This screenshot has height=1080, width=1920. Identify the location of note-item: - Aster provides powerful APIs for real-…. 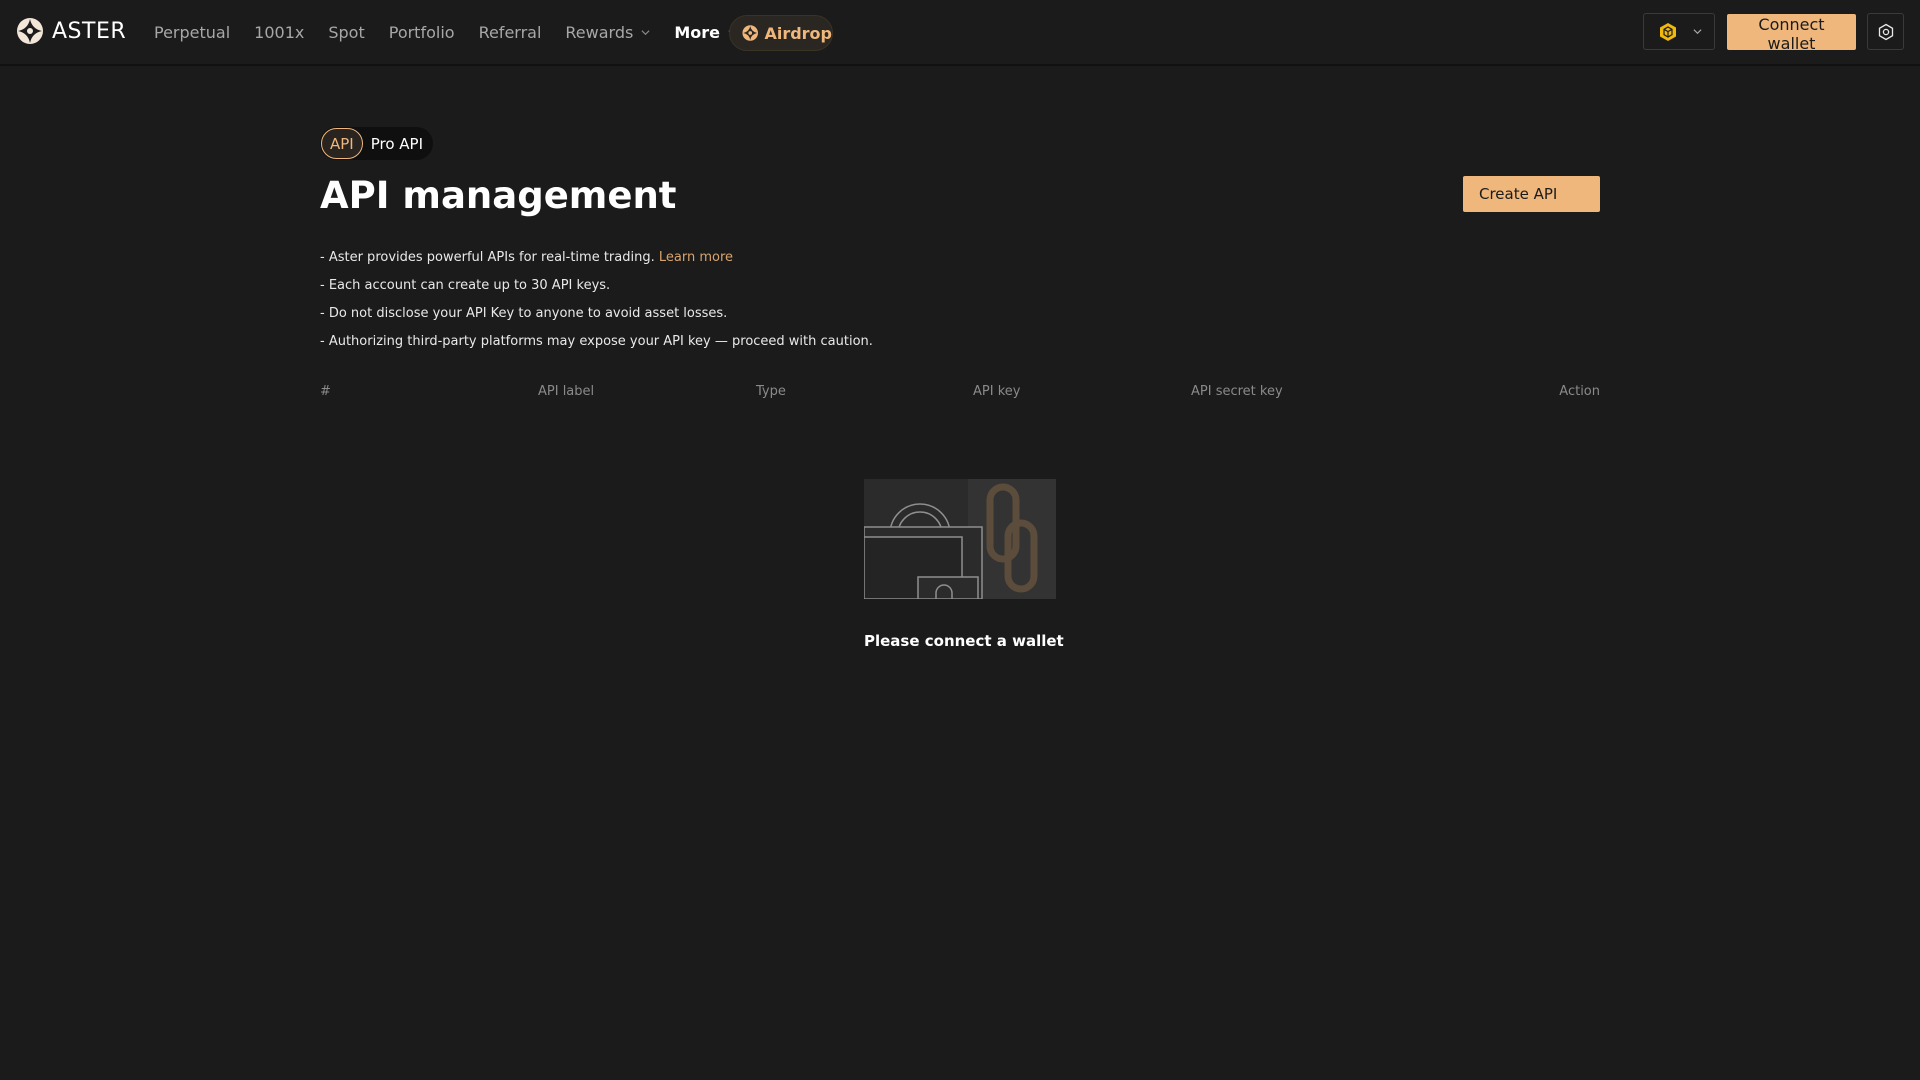
(596, 261).